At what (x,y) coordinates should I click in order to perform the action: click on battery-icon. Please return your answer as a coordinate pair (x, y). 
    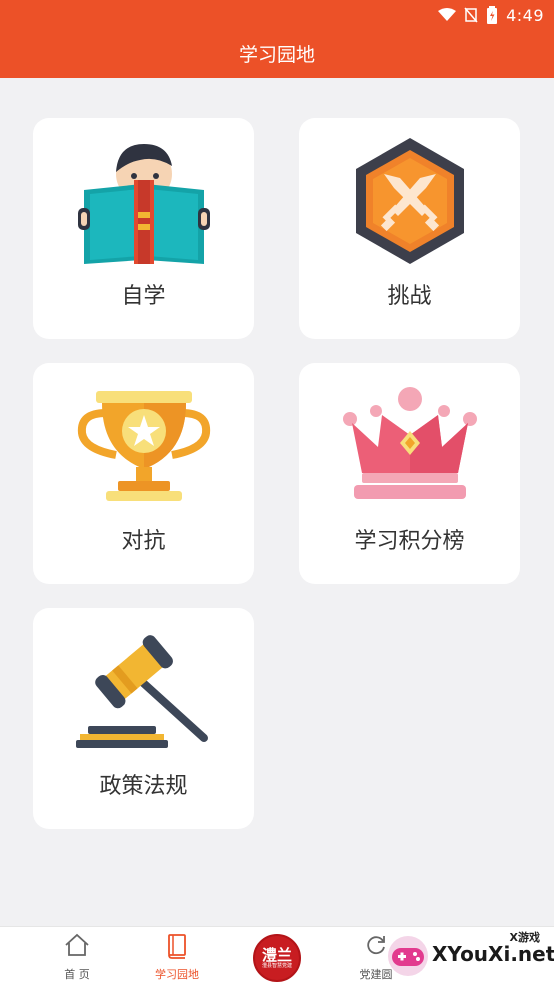
    Looking at the image, I should click on (492, 15).